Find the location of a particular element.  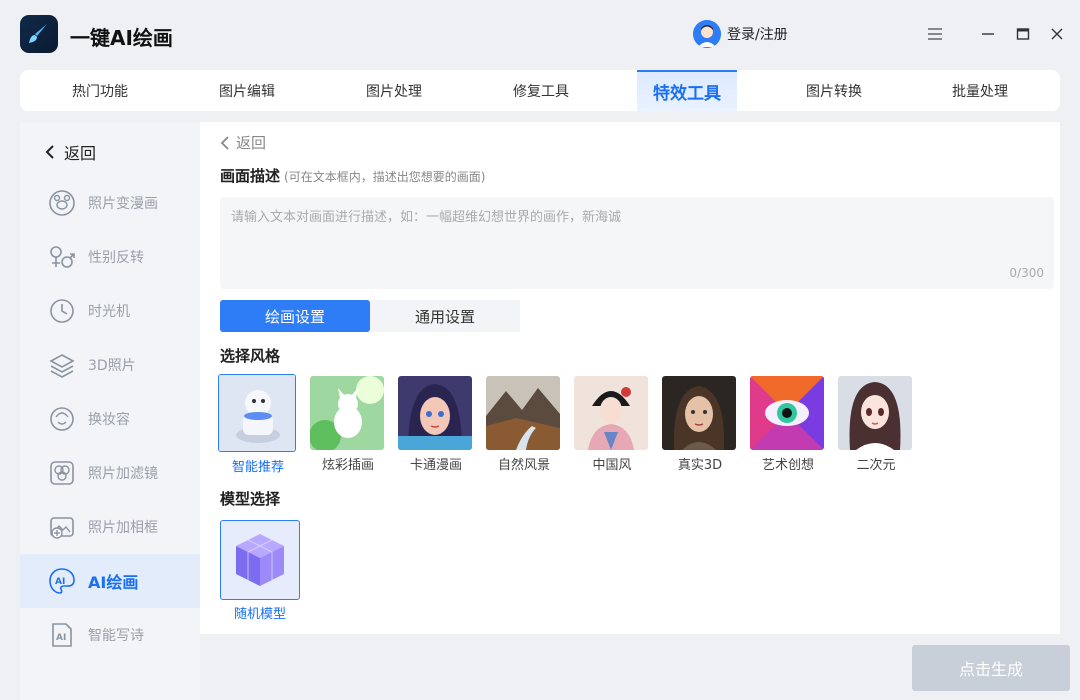

title-bar: 一键AI绘画 登录/注册 is located at coordinates (540, 34).